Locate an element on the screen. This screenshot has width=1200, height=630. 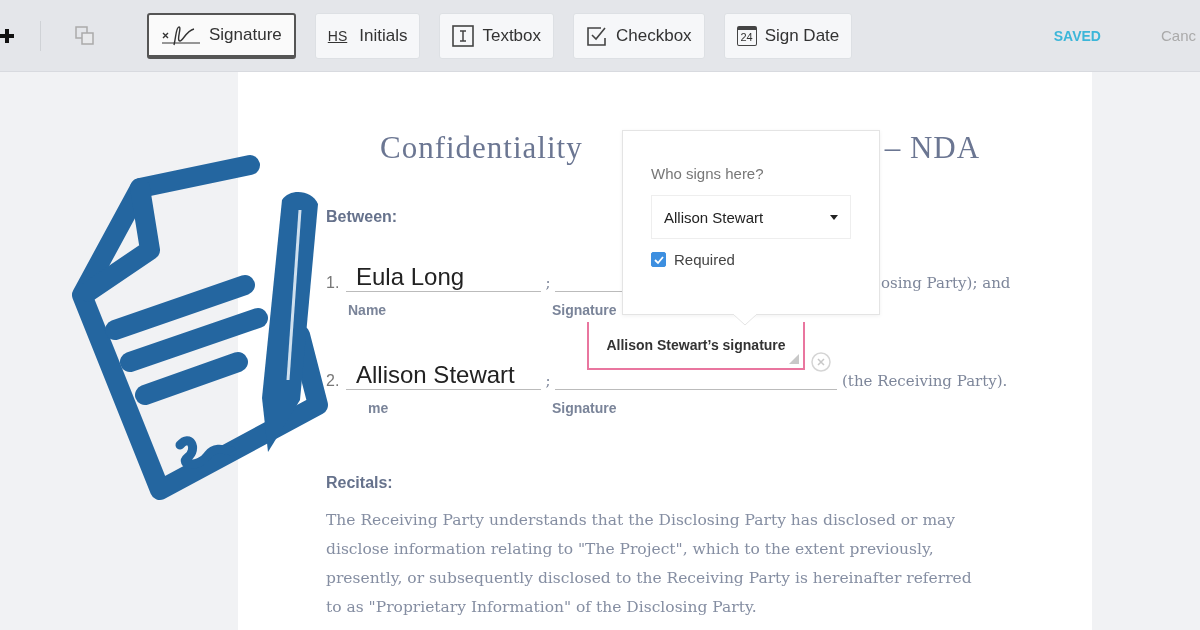
list-number: 2. is located at coordinates (333, 381).